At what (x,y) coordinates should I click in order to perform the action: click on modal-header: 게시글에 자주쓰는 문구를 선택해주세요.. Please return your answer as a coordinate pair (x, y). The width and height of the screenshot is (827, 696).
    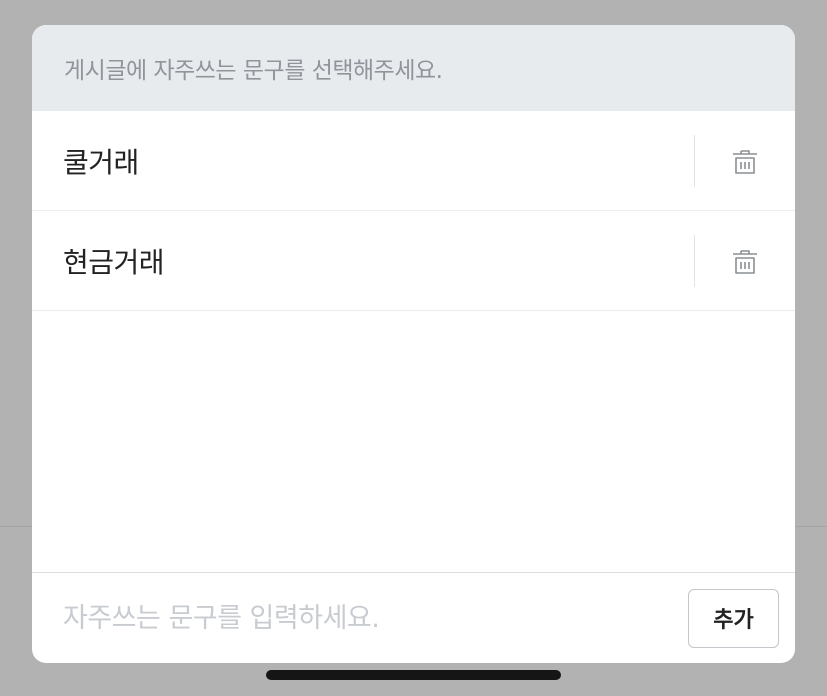
    Looking at the image, I should click on (413, 68).